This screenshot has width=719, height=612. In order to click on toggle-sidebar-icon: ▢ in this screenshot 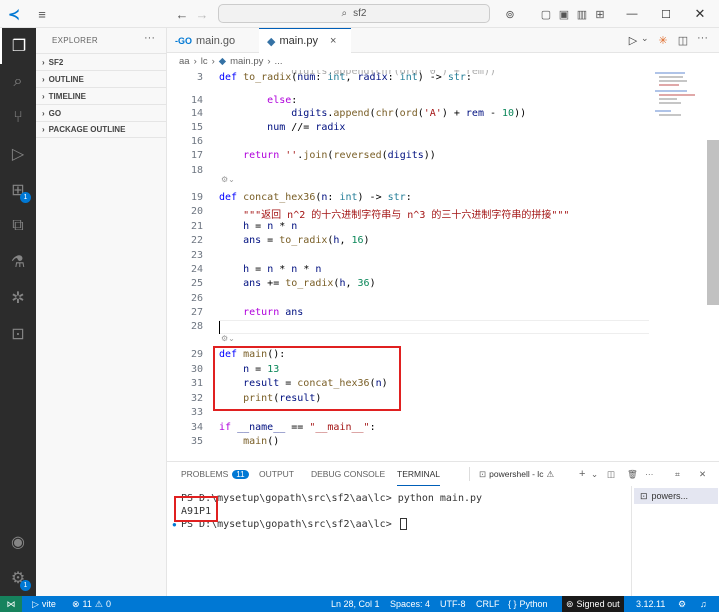, I will do `click(546, 14)`.